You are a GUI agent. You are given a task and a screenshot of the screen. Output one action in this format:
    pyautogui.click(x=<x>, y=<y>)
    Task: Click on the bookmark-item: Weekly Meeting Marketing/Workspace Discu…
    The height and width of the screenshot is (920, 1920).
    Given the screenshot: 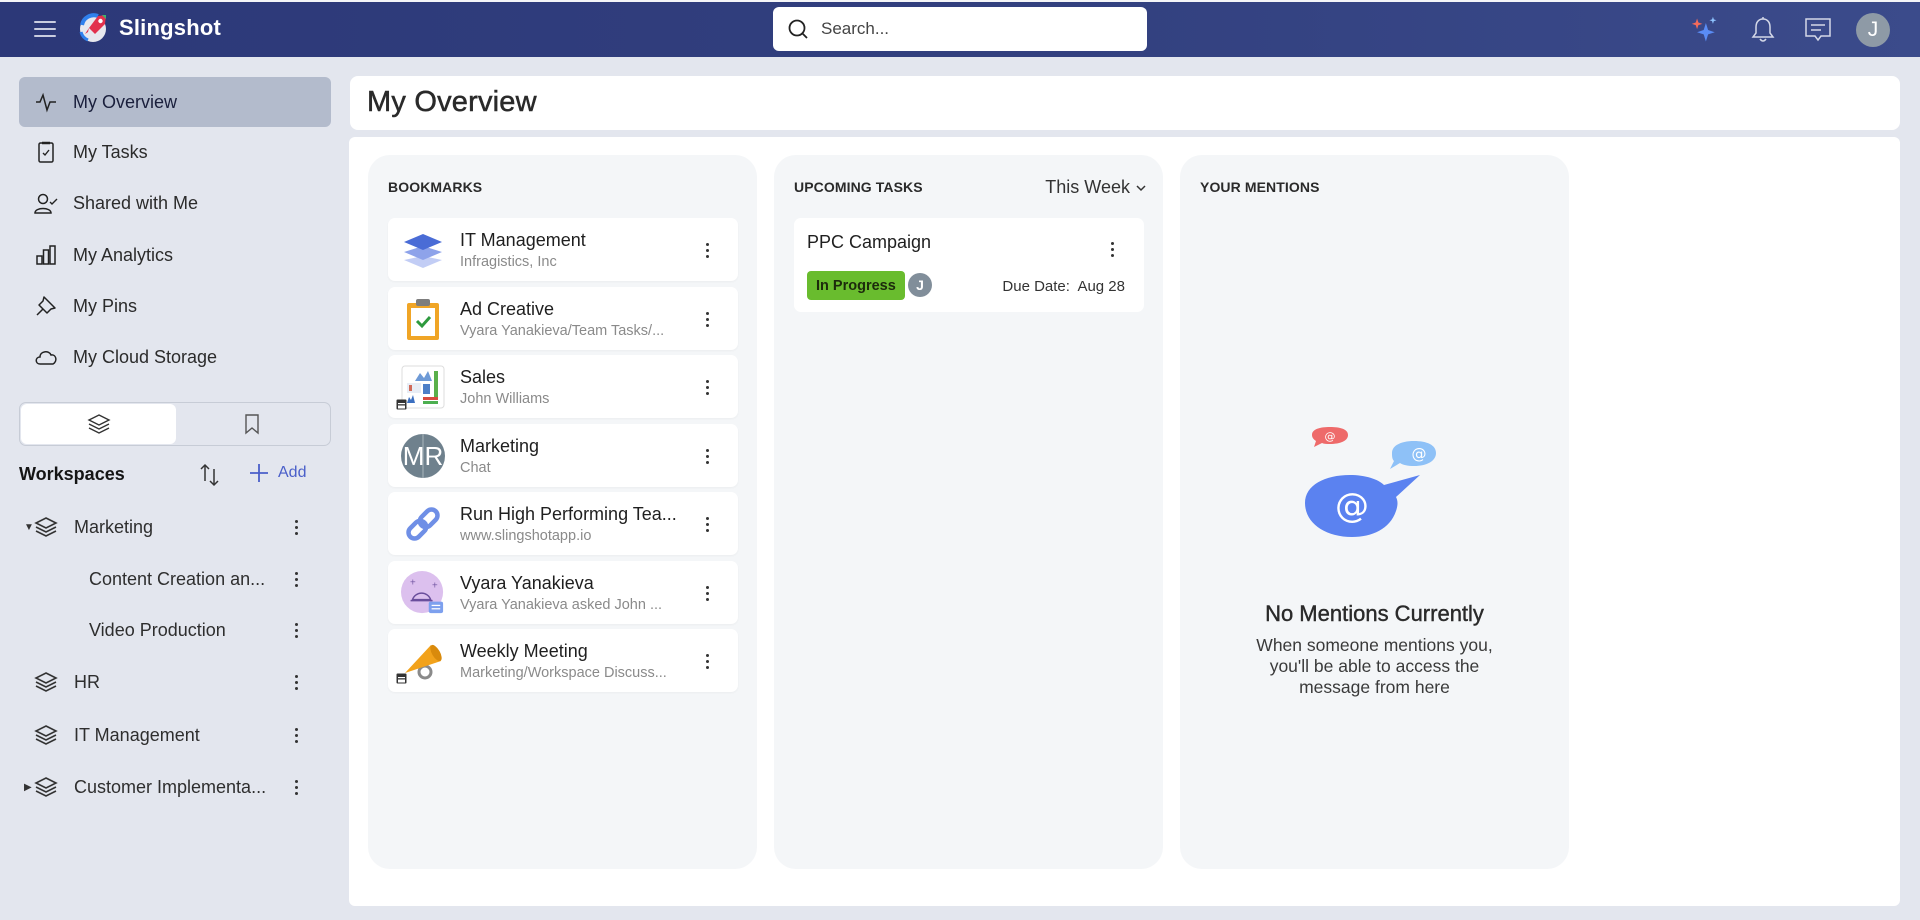 What is the action you would take?
    pyautogui.click(x=563, y=660)
    